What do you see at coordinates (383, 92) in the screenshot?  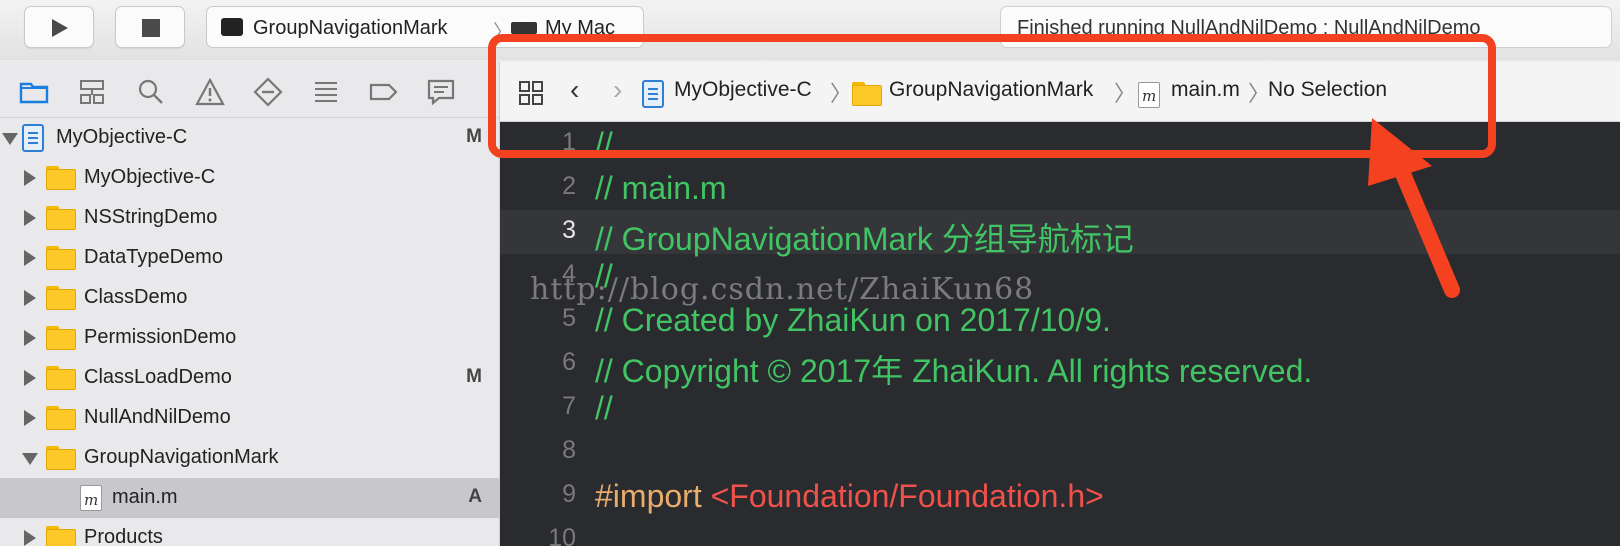 I see `tag-icon` at bounding box center [383, 92].